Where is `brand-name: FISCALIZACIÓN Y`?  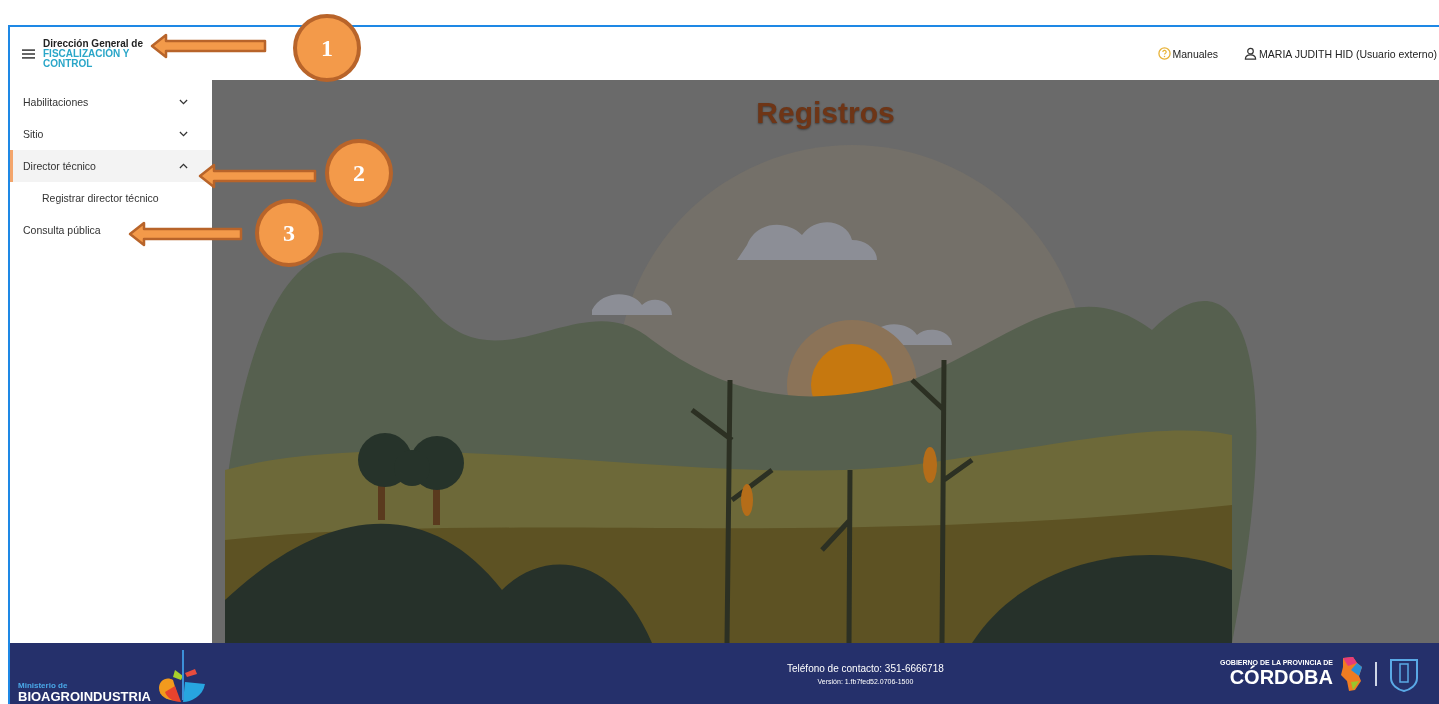 brand-name: FISCALIZACIÓN Y is located at coordinates (87, 53).